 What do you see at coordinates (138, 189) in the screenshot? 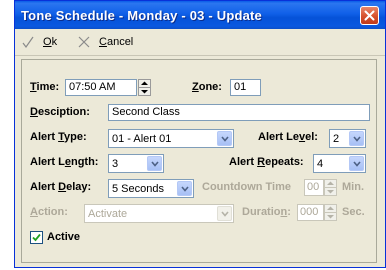
I see `alert-delay-value: 5 Seconds` at bounding box center [138, 189].